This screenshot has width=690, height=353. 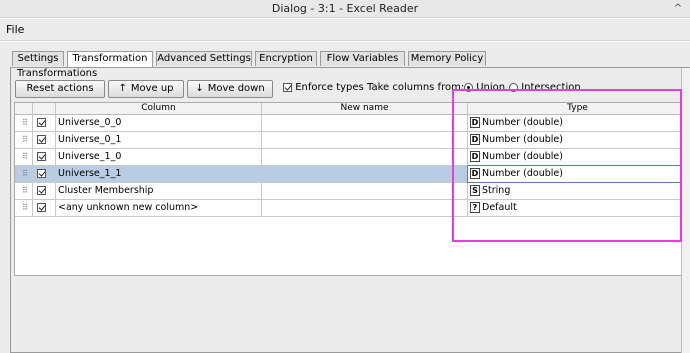 I want to click on header-check-col, so click(x=44, y=108).